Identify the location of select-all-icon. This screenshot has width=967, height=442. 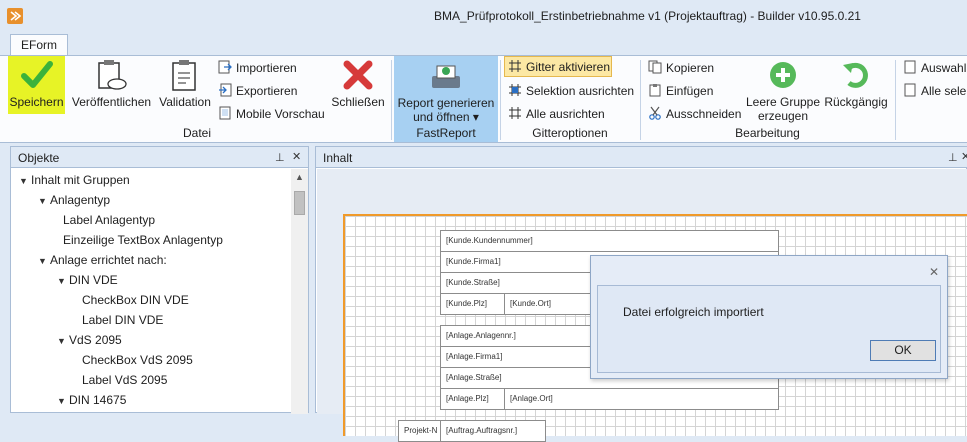
(910, 90).